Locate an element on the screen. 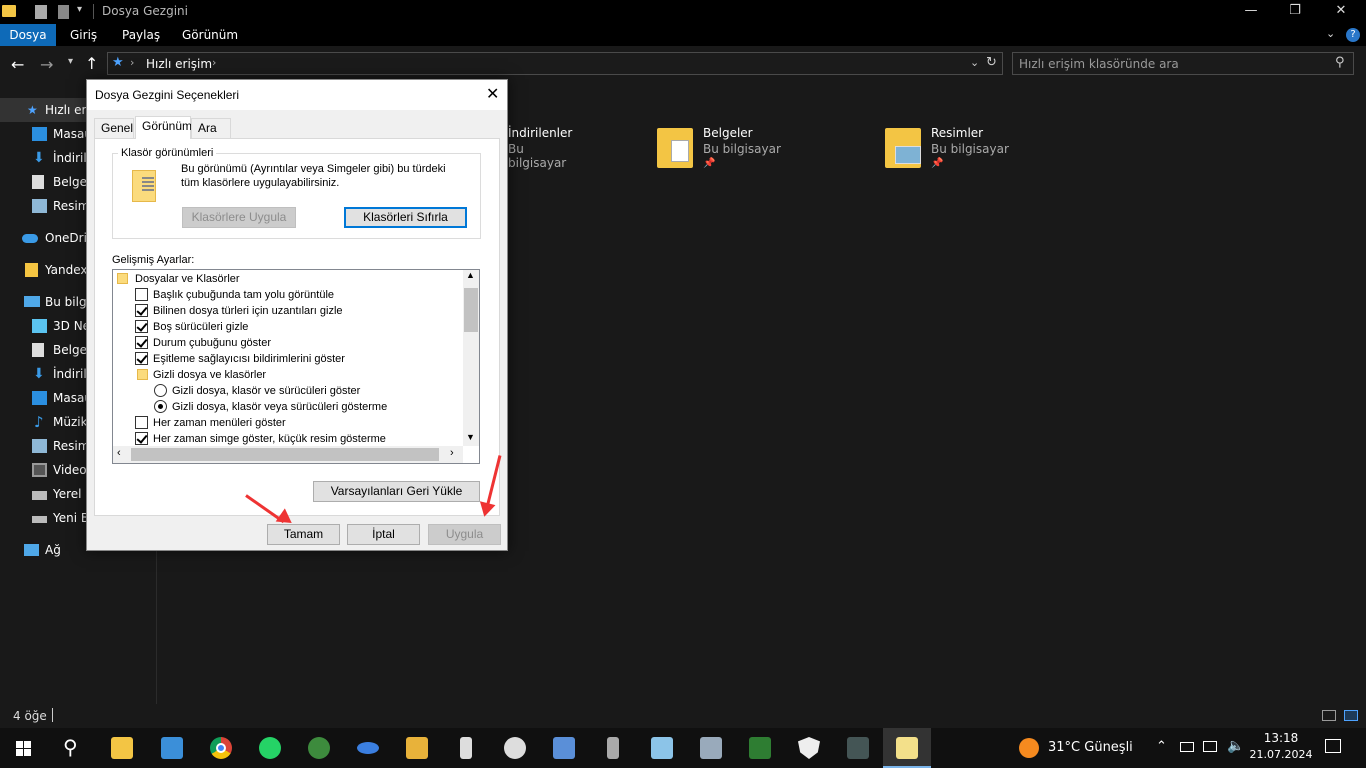 This screenshot has height=768, width=1366. reset-folders-button: Klasörleri Sıfırla is located at coordinates (405, 217).